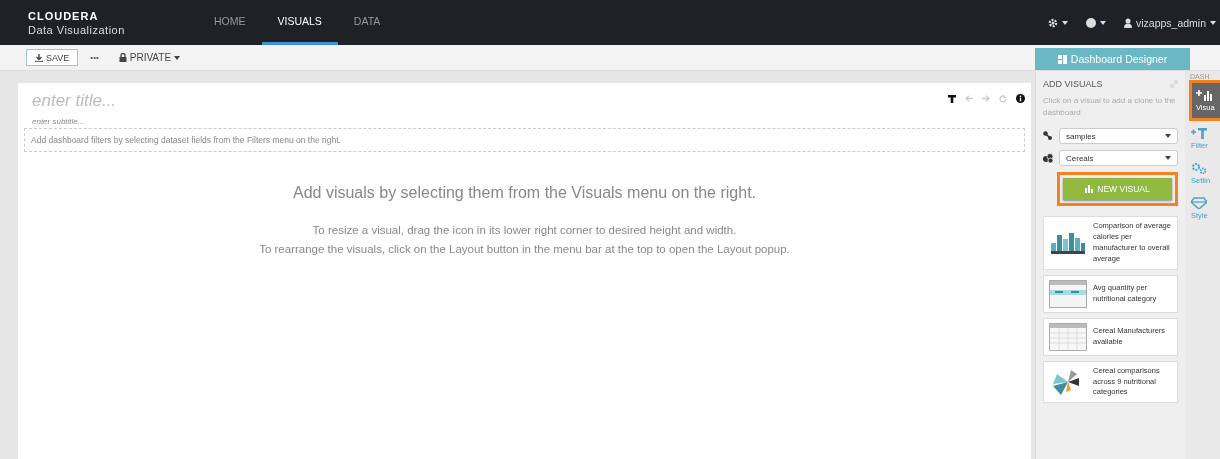 Image resolution: width=1220 pixels, height=459 pixels. What do you see at coordinates (39, 57) in the screenshot?
I see `download-icon` at bounding box center [39, 57].